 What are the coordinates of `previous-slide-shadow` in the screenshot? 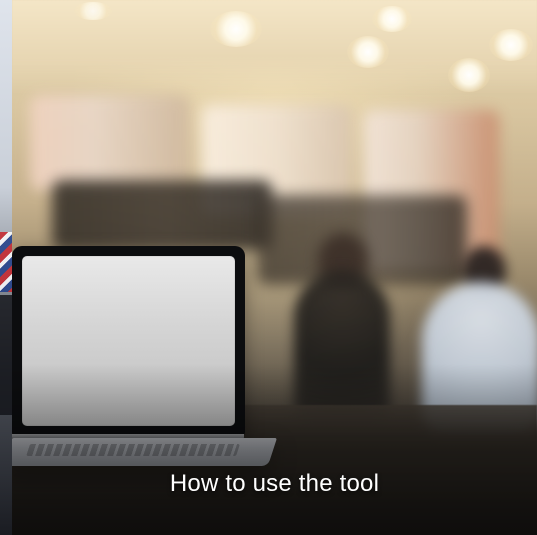 It's located at (6, 355).